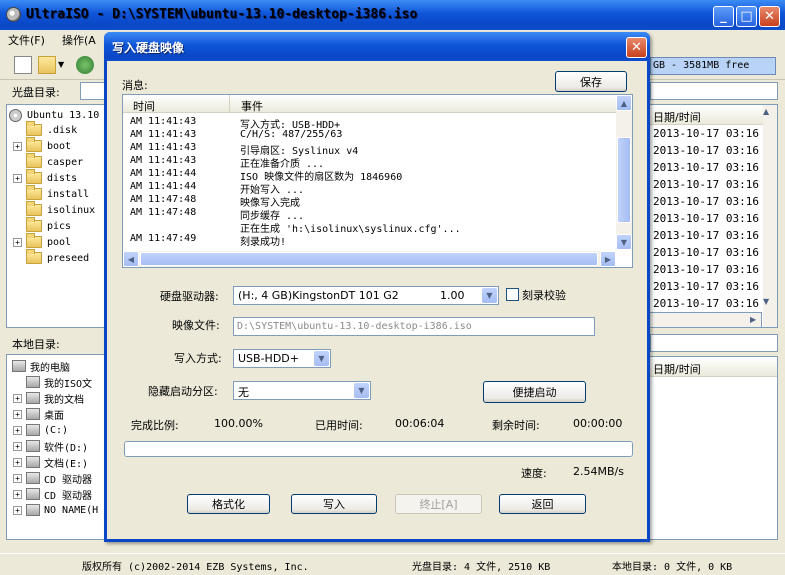 The width and height of the screenshot is (785, 575). Describe the element at coordinates (79, 40) in the screenshot. I see `menu-actions: 操作(A` at that location.